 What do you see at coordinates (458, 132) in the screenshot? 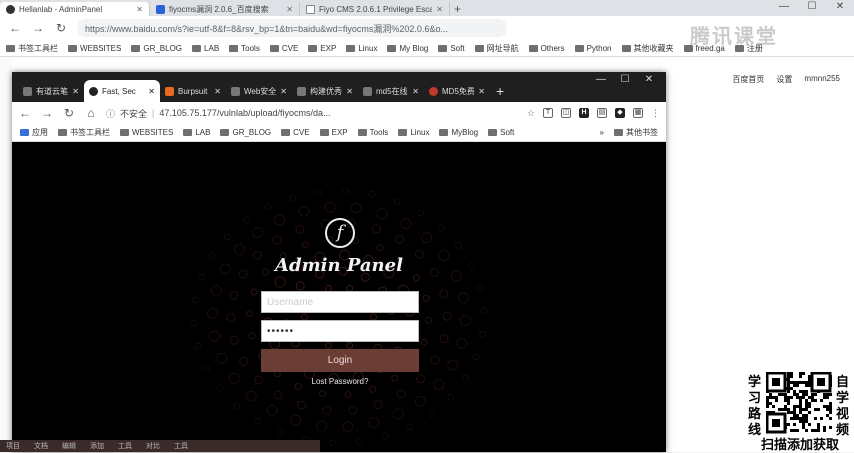
I see `bookmark-item: MyBlog` at bounding box center [458, 132].